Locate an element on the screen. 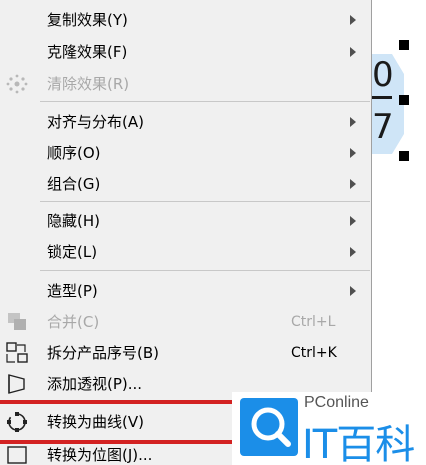 Image resolution: width=426 pixels, height=465 pixels. menu-item-break-apart: 拆分产品序号(B) Ctrl+K is located at coordinates (186, 353).